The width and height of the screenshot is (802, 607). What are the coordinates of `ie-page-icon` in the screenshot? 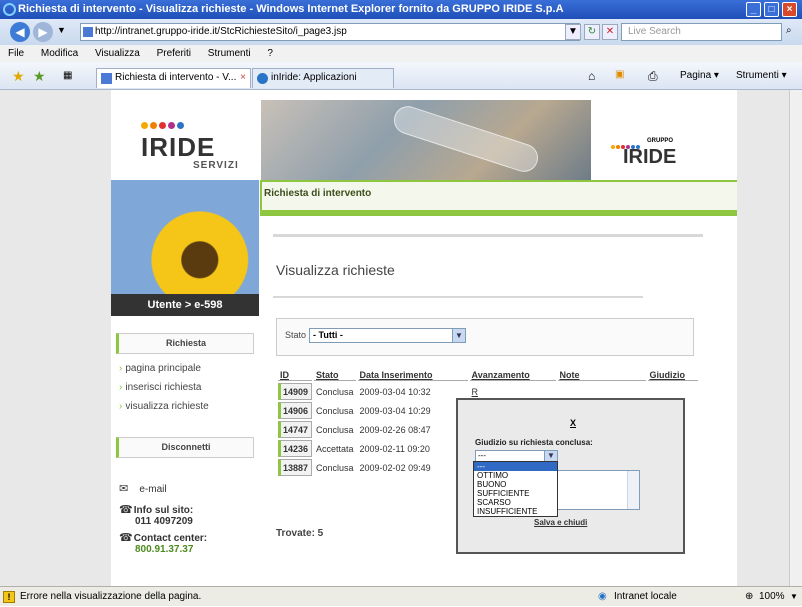 It's located at (262, 78).